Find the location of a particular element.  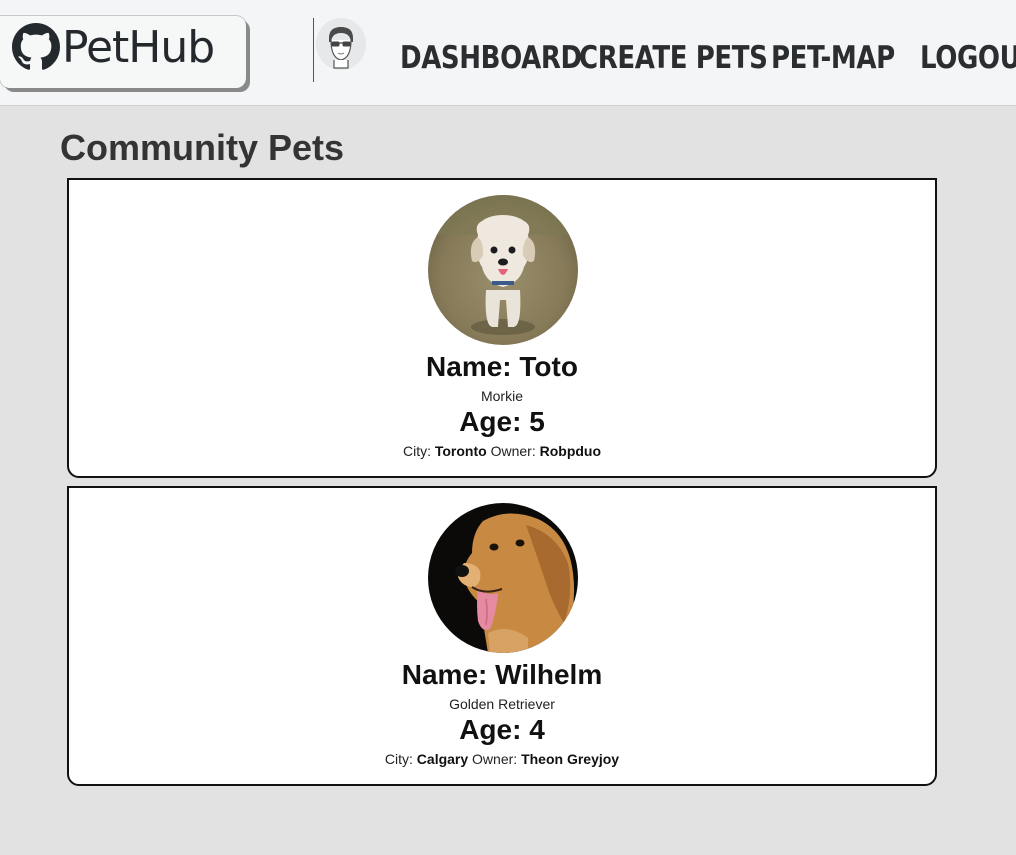

small-fluffy-dog-on-grass-photo is located at coordinates (503, 270).